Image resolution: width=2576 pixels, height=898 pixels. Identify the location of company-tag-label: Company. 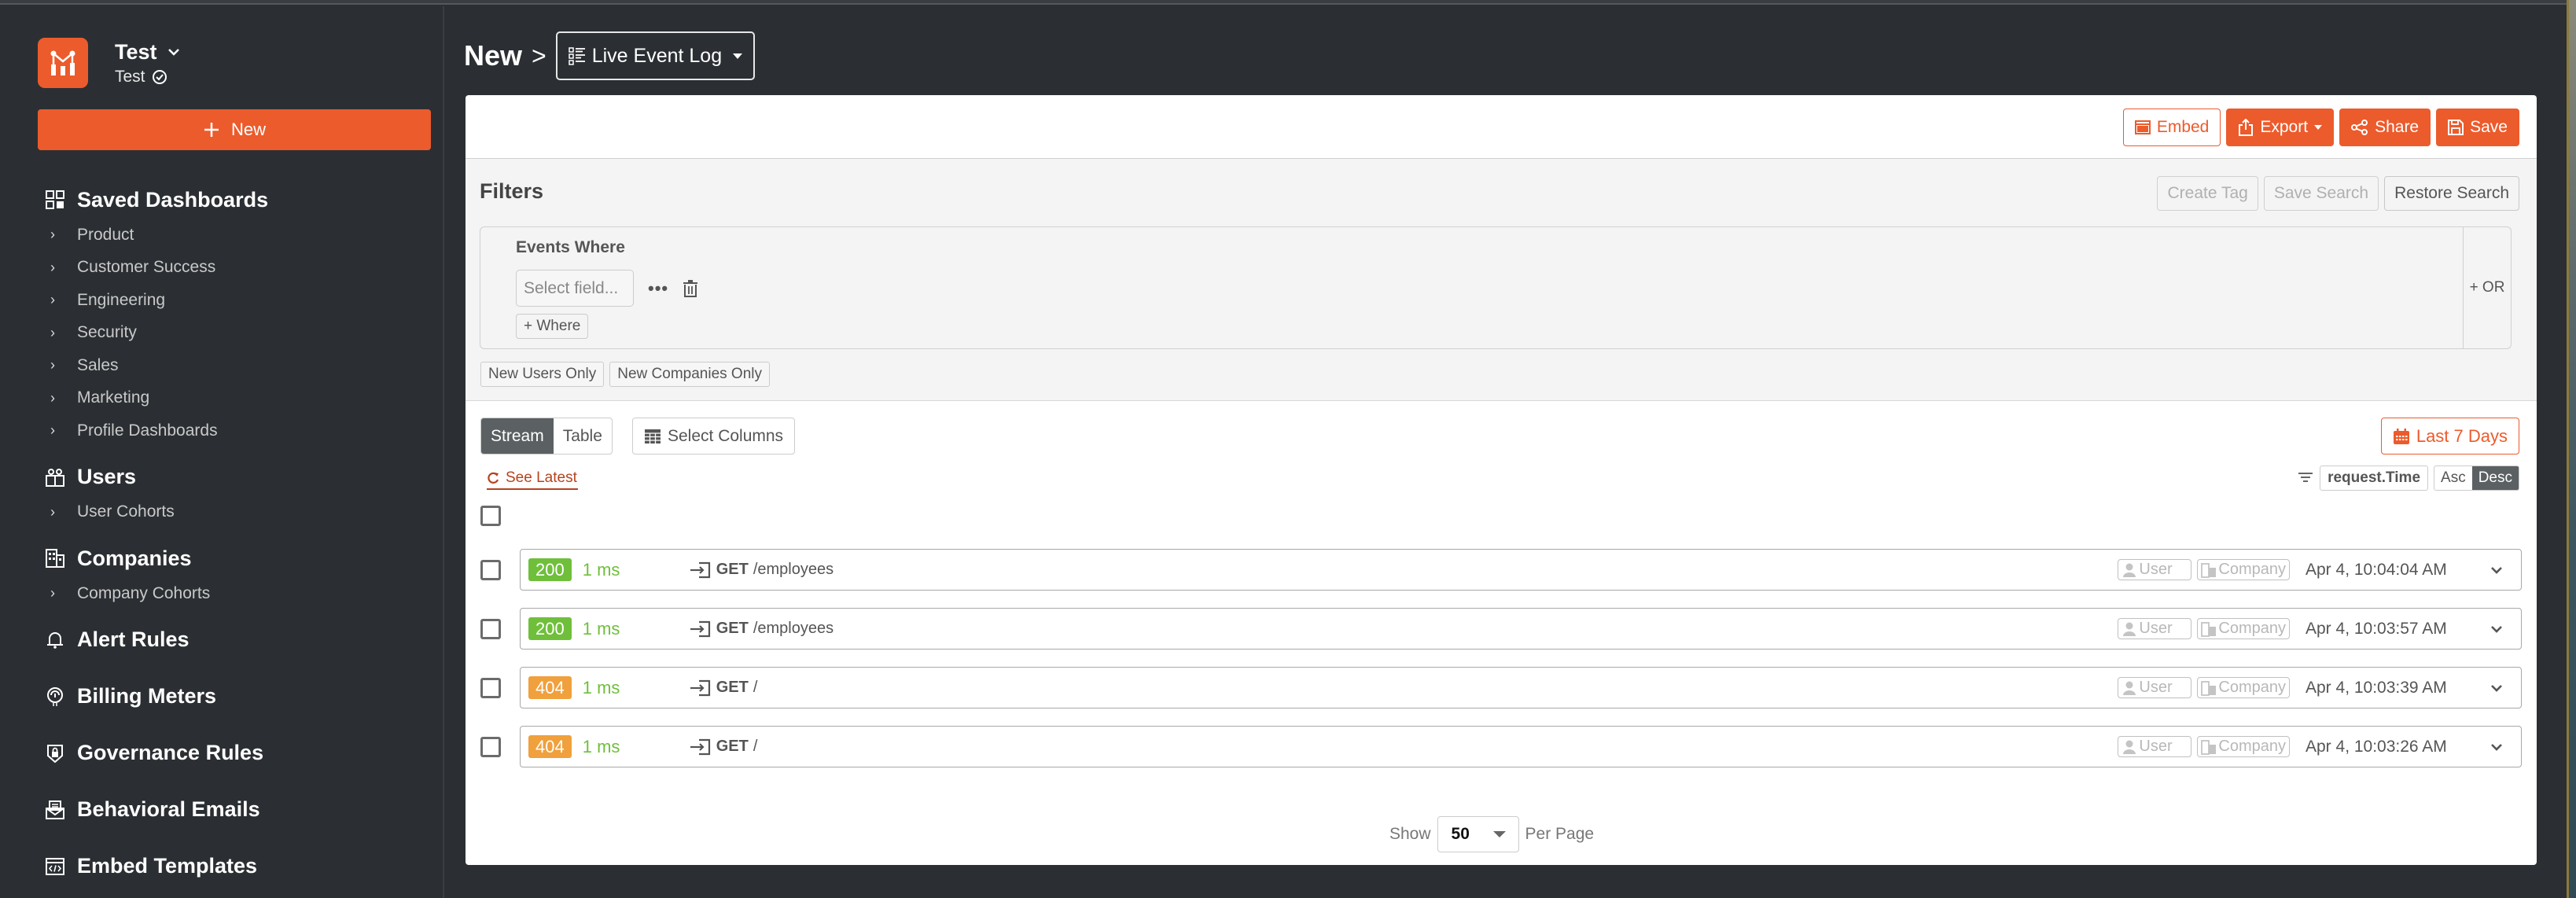
(2252, 746).